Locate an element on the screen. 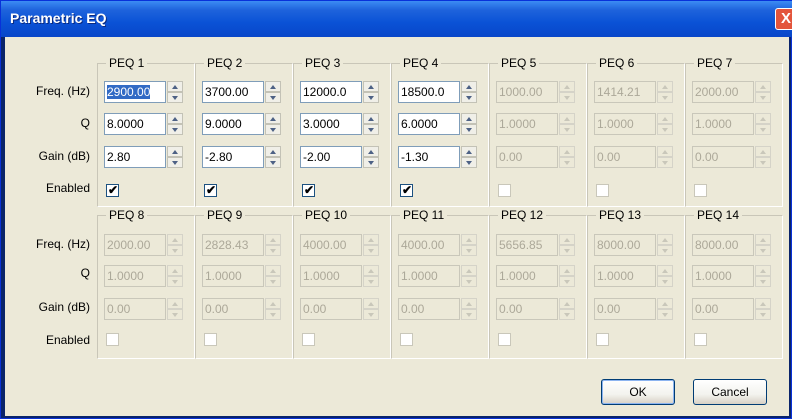 The height and width of the screenshot is (419, 792). freq-field: 5656.85 is located at coordinates (527, 245).